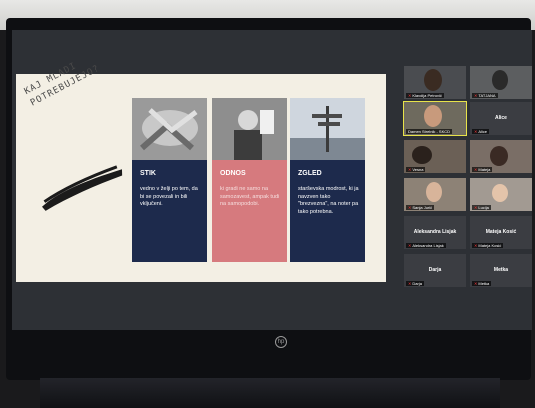 This screenshot has width=535, height=408. Describe the element at coordinates (418, 169) in the screenshot. I see `participant-name: Vesna` at that location.